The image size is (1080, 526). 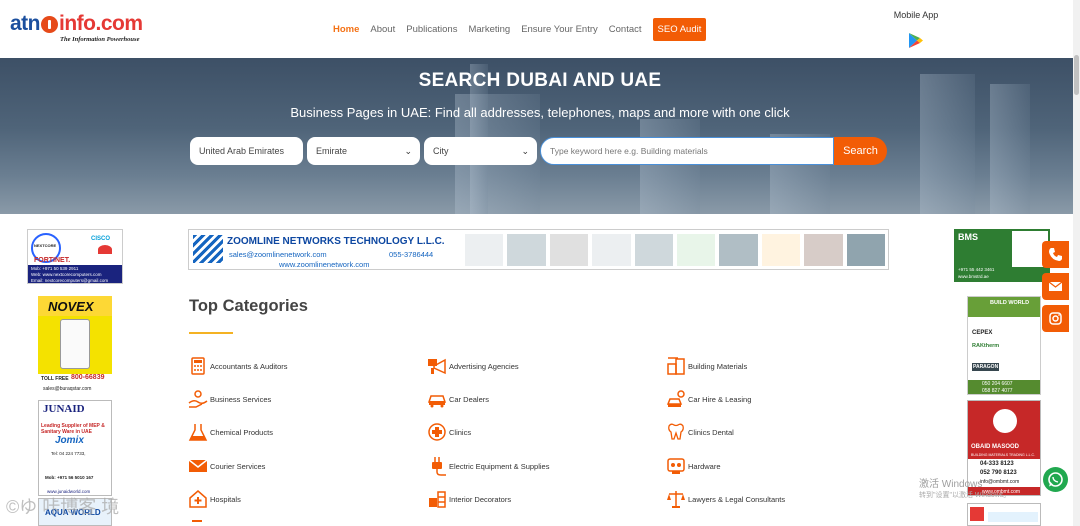 I want to click on page-scrollbar, so click(x=1076, y=263).